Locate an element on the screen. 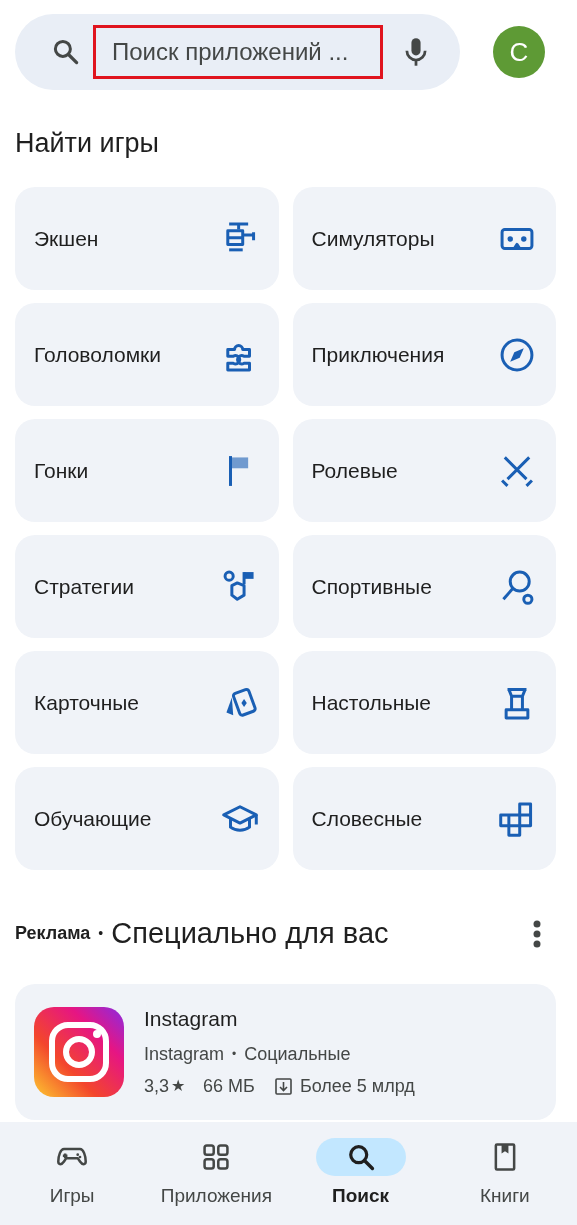  category-tile: Стратегии is located at coordinates (147, 586).